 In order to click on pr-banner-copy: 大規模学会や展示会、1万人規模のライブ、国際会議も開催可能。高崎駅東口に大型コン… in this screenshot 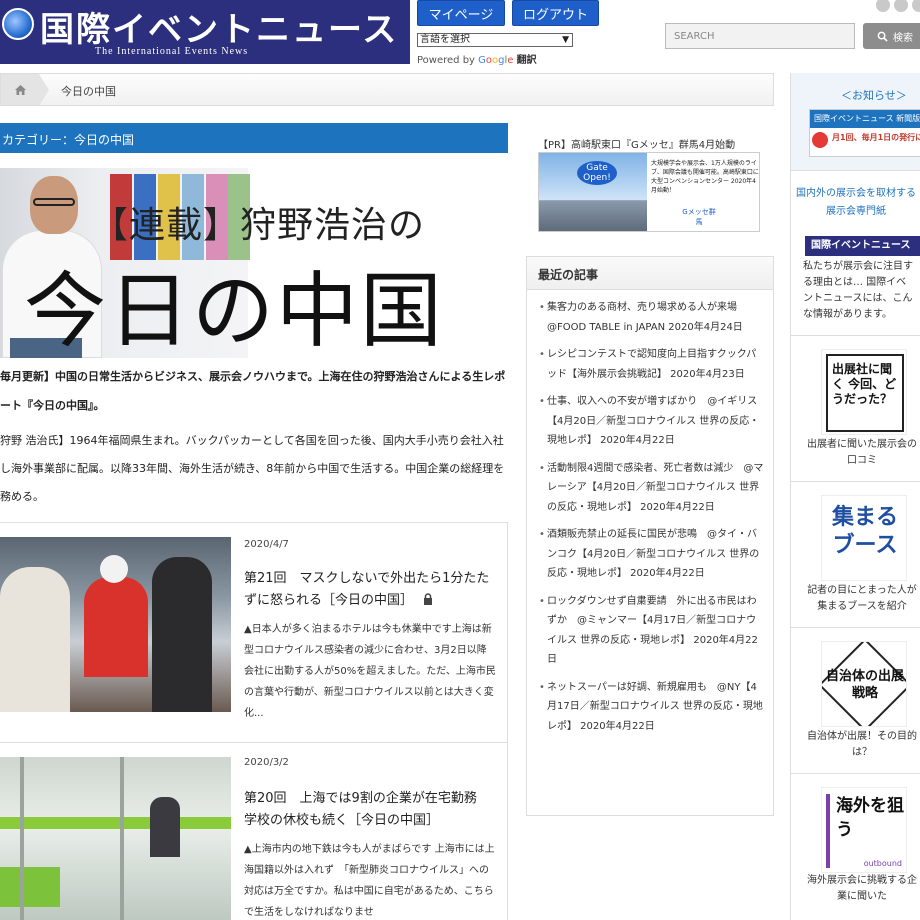, I will do `click(705, 177)`.